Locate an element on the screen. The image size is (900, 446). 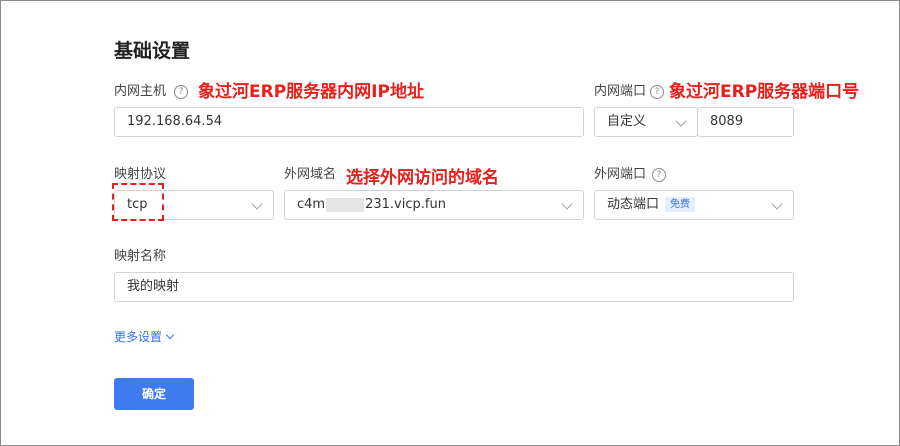
more-settings-link: 更多设置 is located at coordinates (144, 336).